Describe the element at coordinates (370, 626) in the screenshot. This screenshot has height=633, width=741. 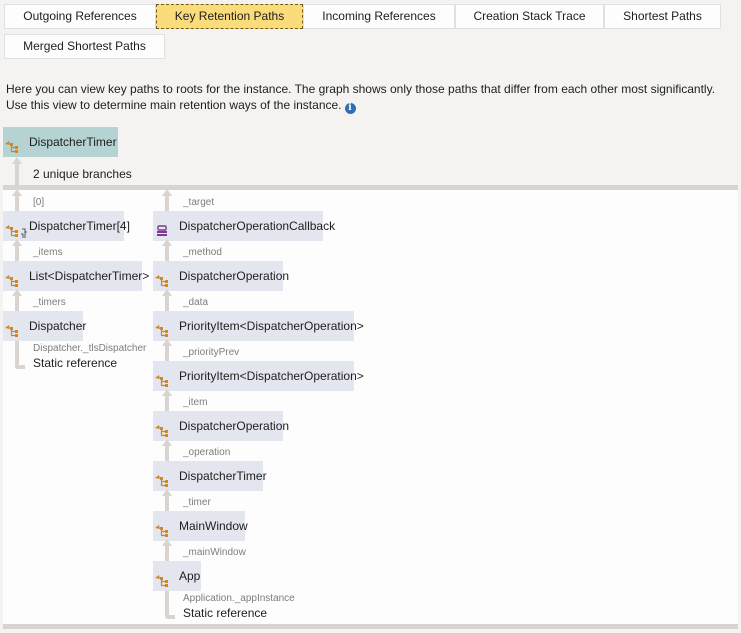
I see `divider-bottom` at that location.